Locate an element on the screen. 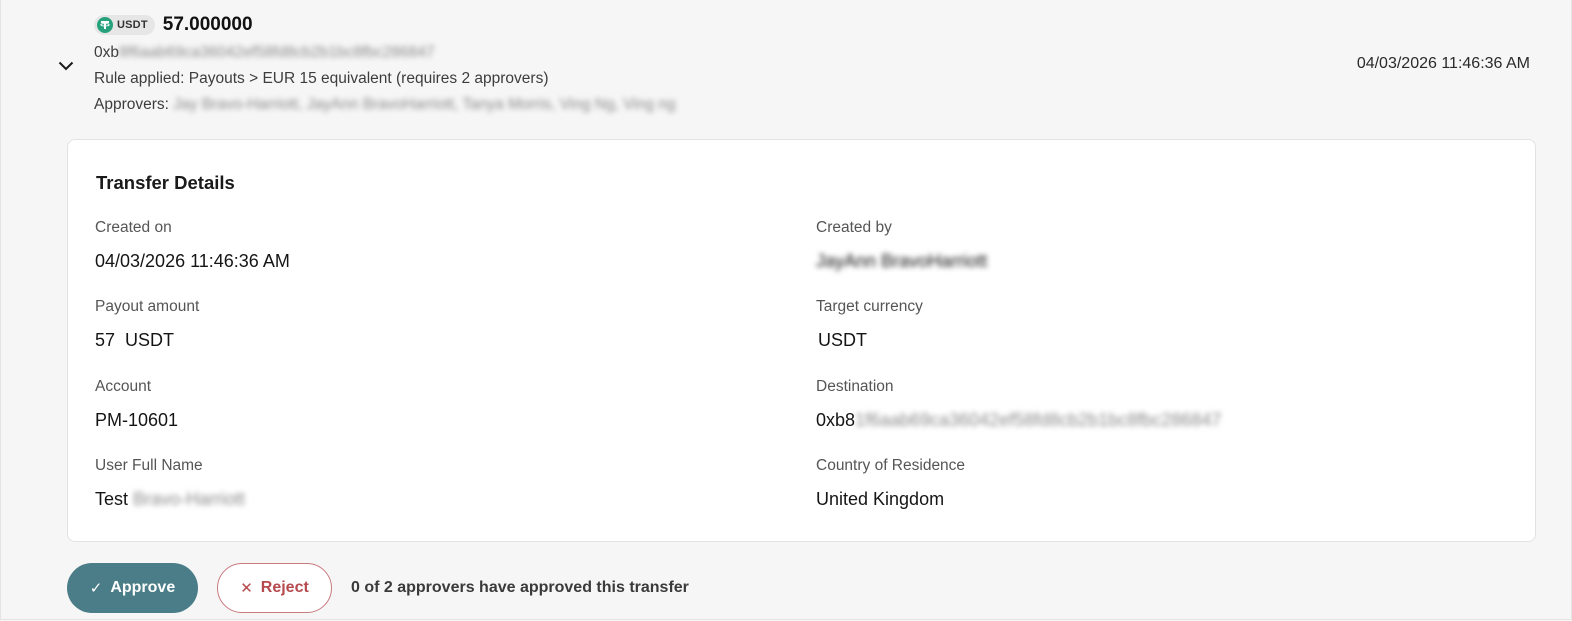 The image size is (1572, 621). field-label: Created on is located at coordinates (133, 227).